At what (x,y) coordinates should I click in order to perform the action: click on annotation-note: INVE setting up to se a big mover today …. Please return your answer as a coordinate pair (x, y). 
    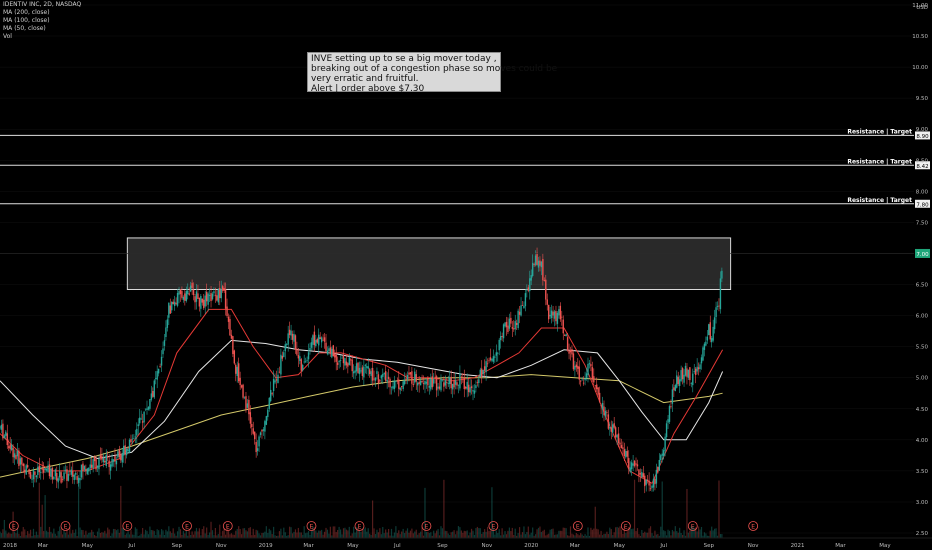
    Looking at the image, I should click on (432, 73).